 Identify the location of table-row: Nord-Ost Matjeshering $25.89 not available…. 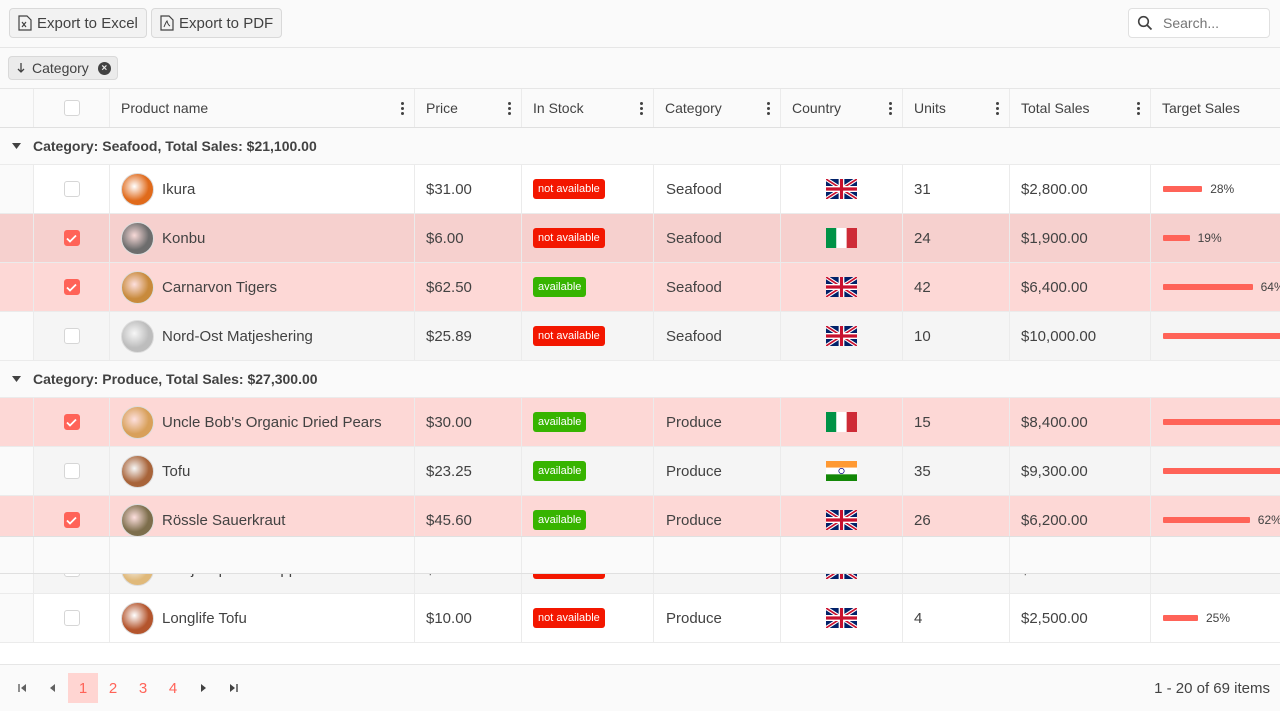
(640, 336).